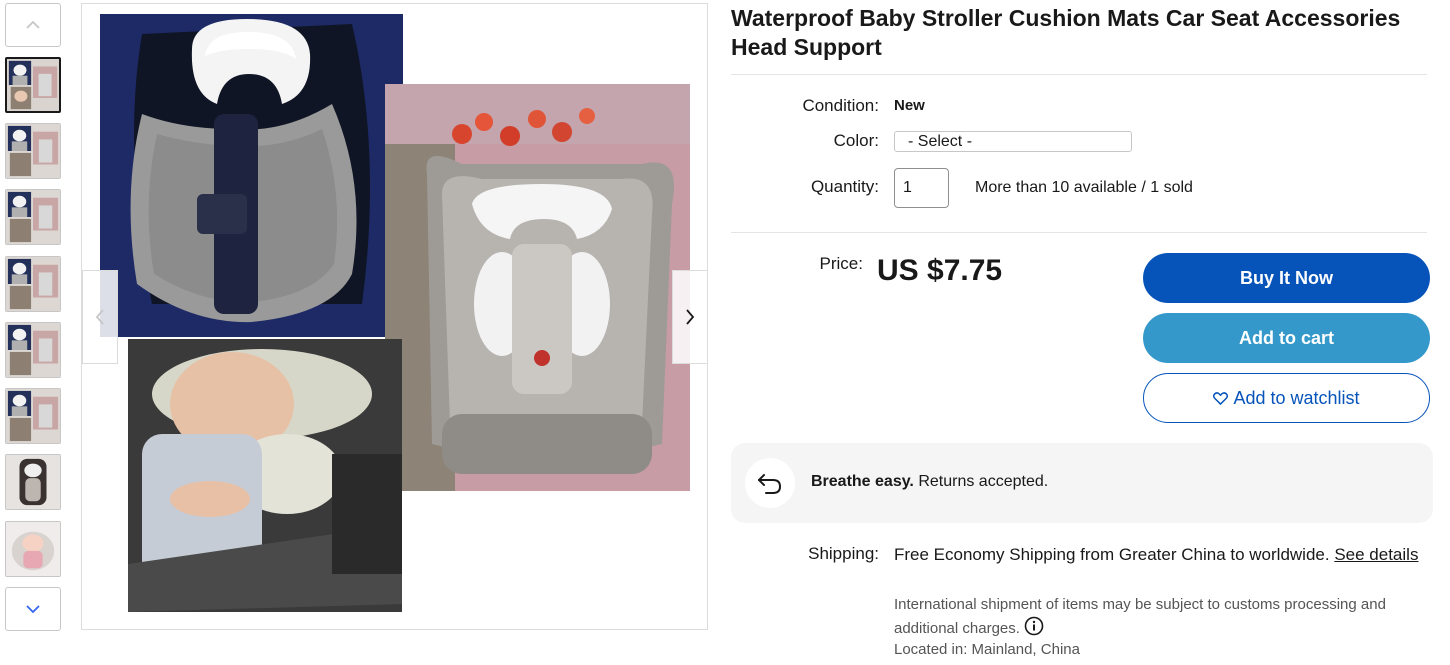  I want to click on chevron-right-icon, so click(690, 317).